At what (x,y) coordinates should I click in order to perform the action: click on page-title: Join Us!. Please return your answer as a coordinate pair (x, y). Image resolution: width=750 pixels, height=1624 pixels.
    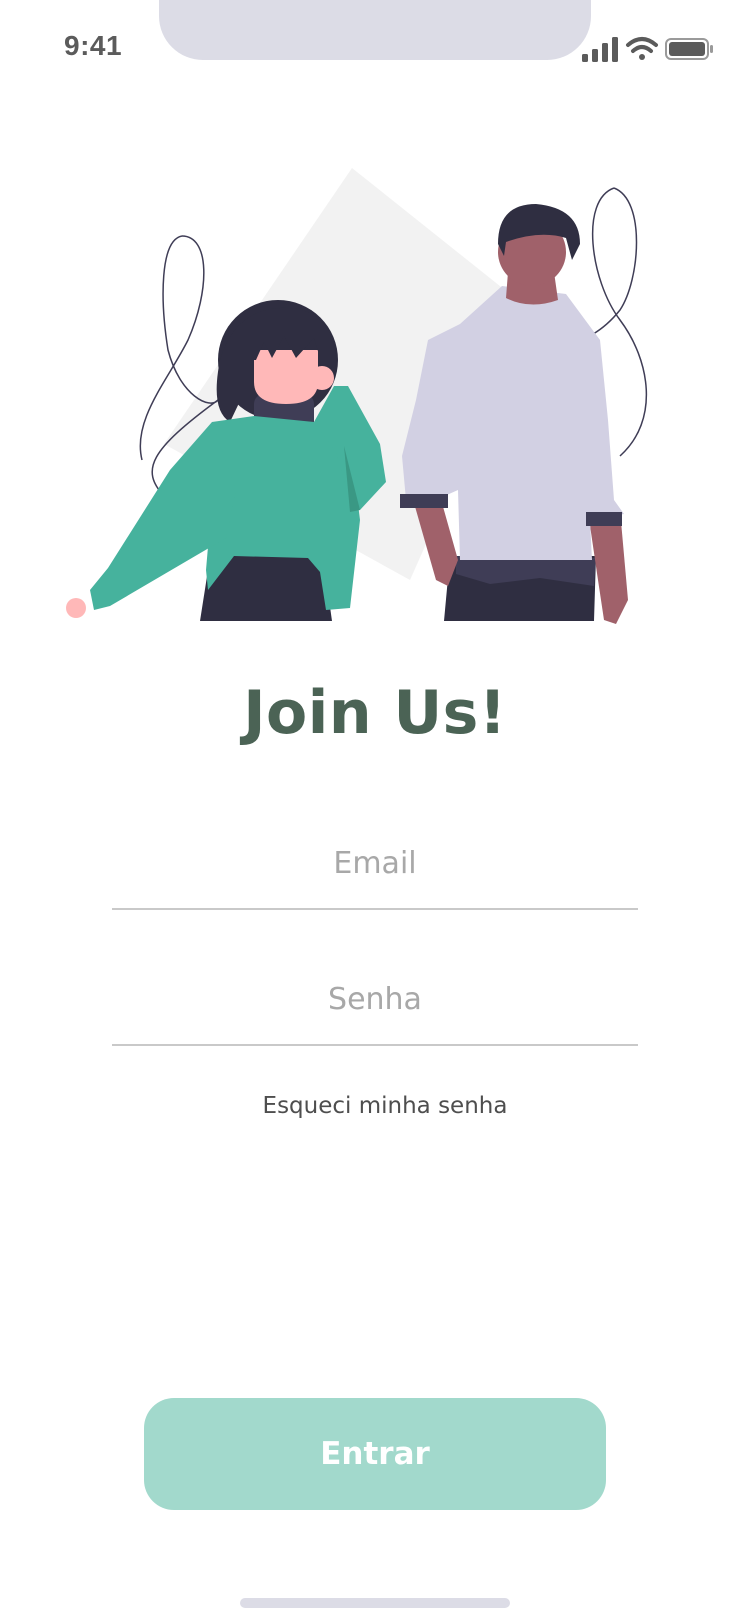
    Looking at the image, I should click on (375, 713).